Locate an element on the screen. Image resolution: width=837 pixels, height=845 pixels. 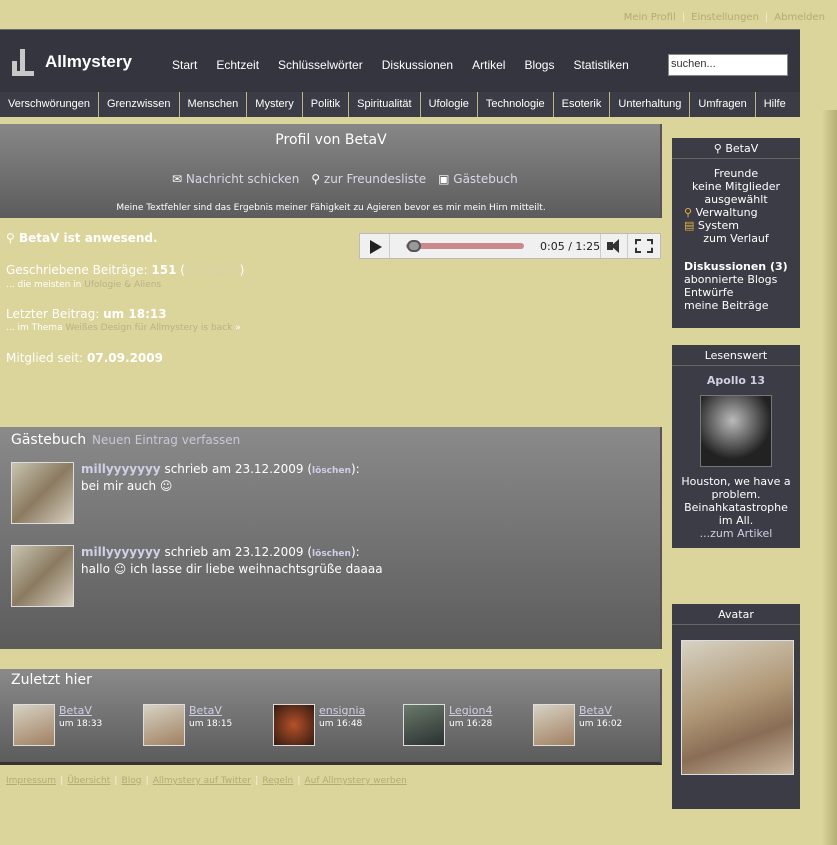
avatar-title: Avatar is located at coordinates (736, 614).